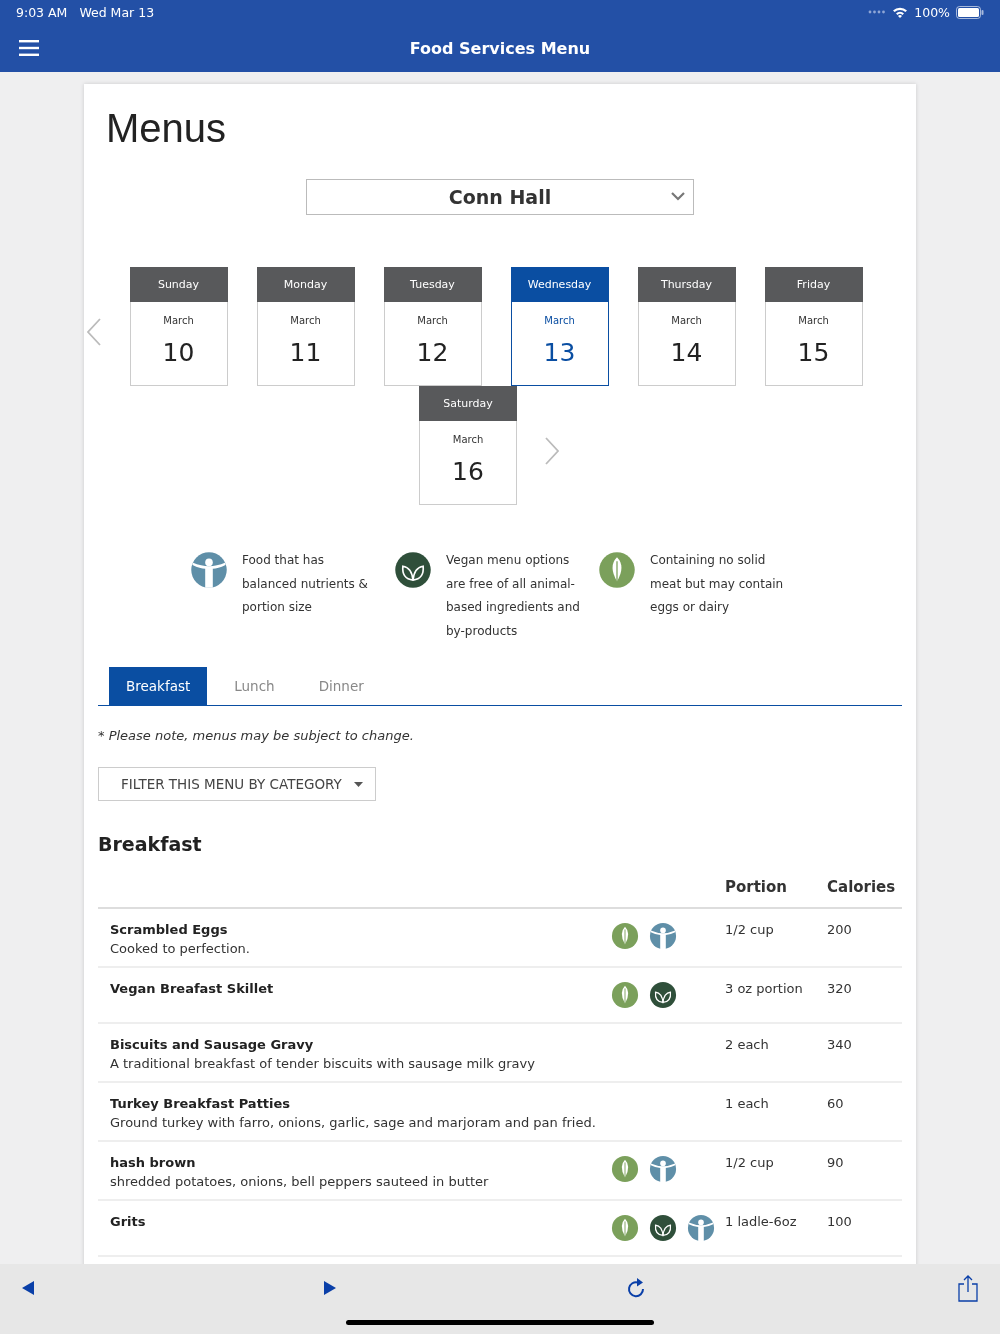  I want to click on item-description: shredded potatoes, onions, bell peppers sauteed in butter, so click(300, 1181).